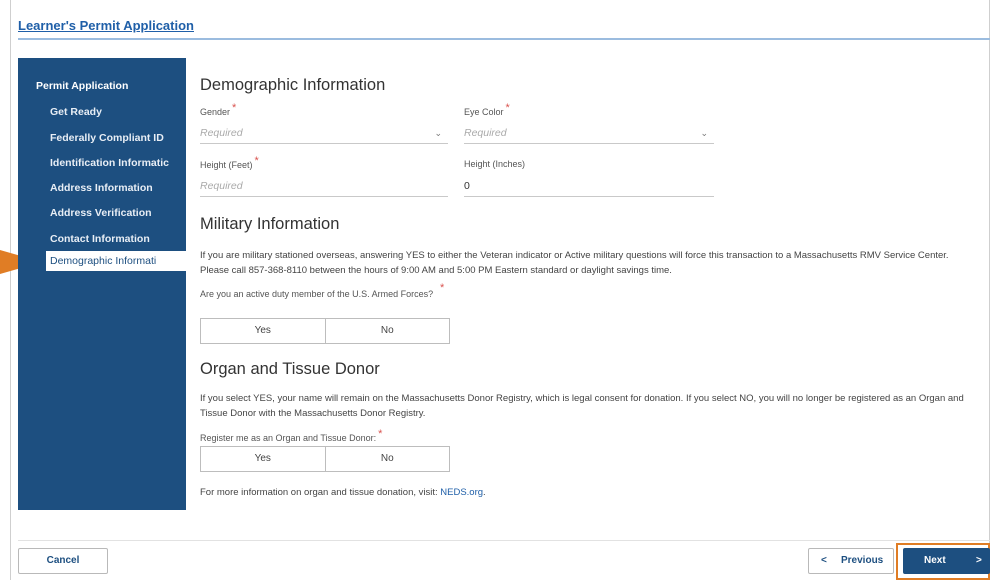  What do you see at coordinates (495, 164) in the screenshot?
I see `height-inches-label: Height (Inches)` at bounding box center [495, 164].